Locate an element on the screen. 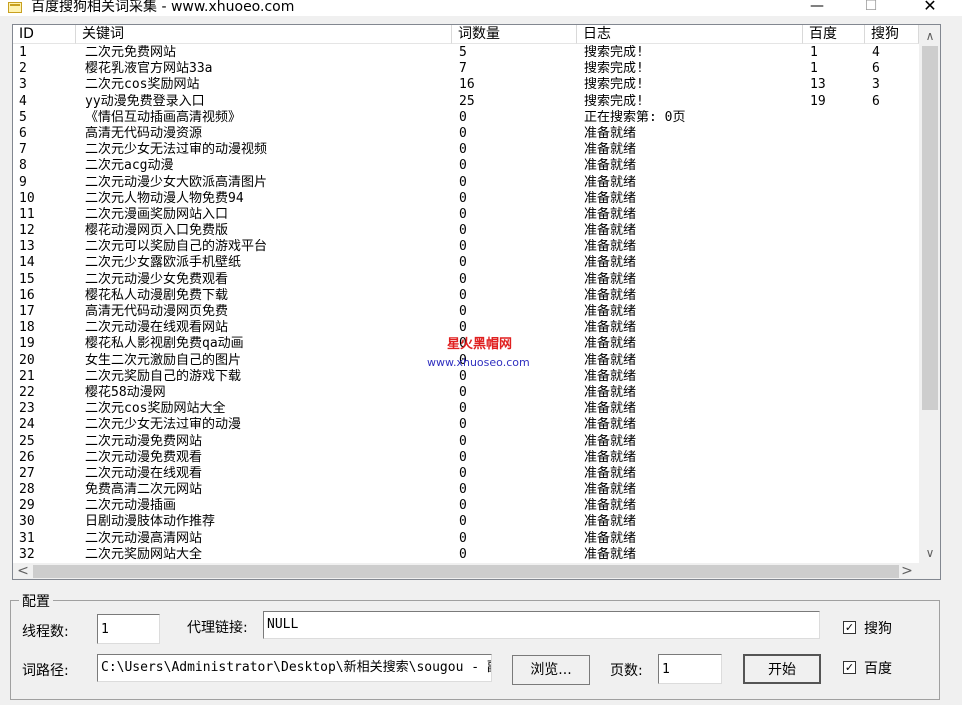 The image size is (962, 705). cell-id: 14 is located at coordinates (27, 263).